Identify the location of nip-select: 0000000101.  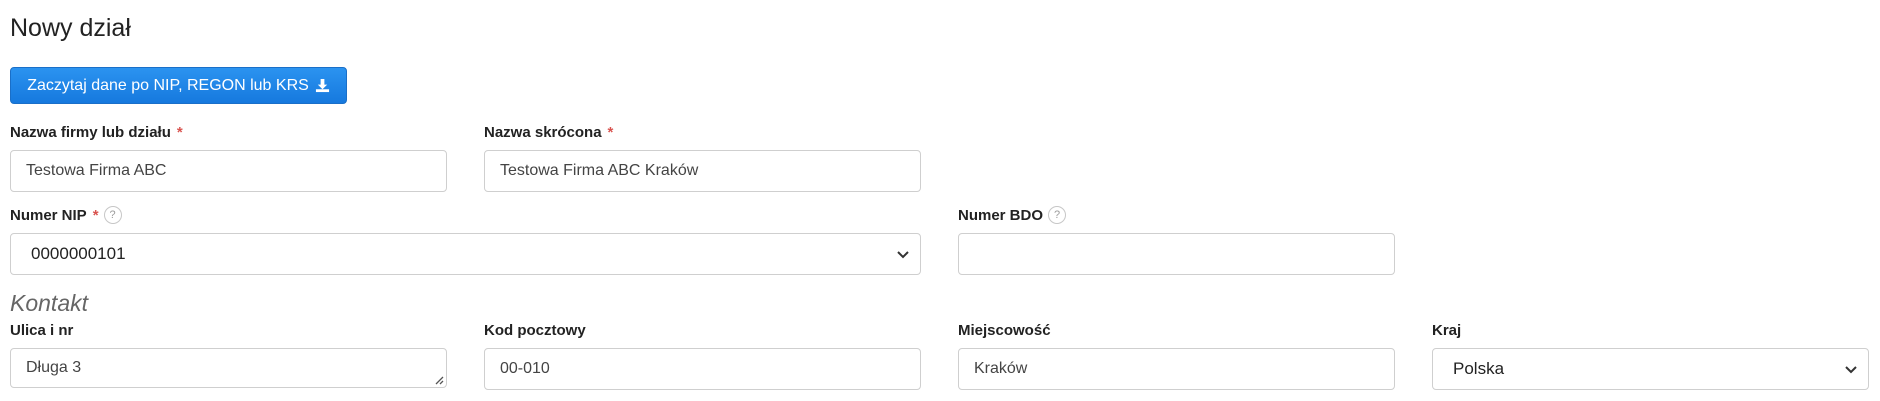
(465, 254).